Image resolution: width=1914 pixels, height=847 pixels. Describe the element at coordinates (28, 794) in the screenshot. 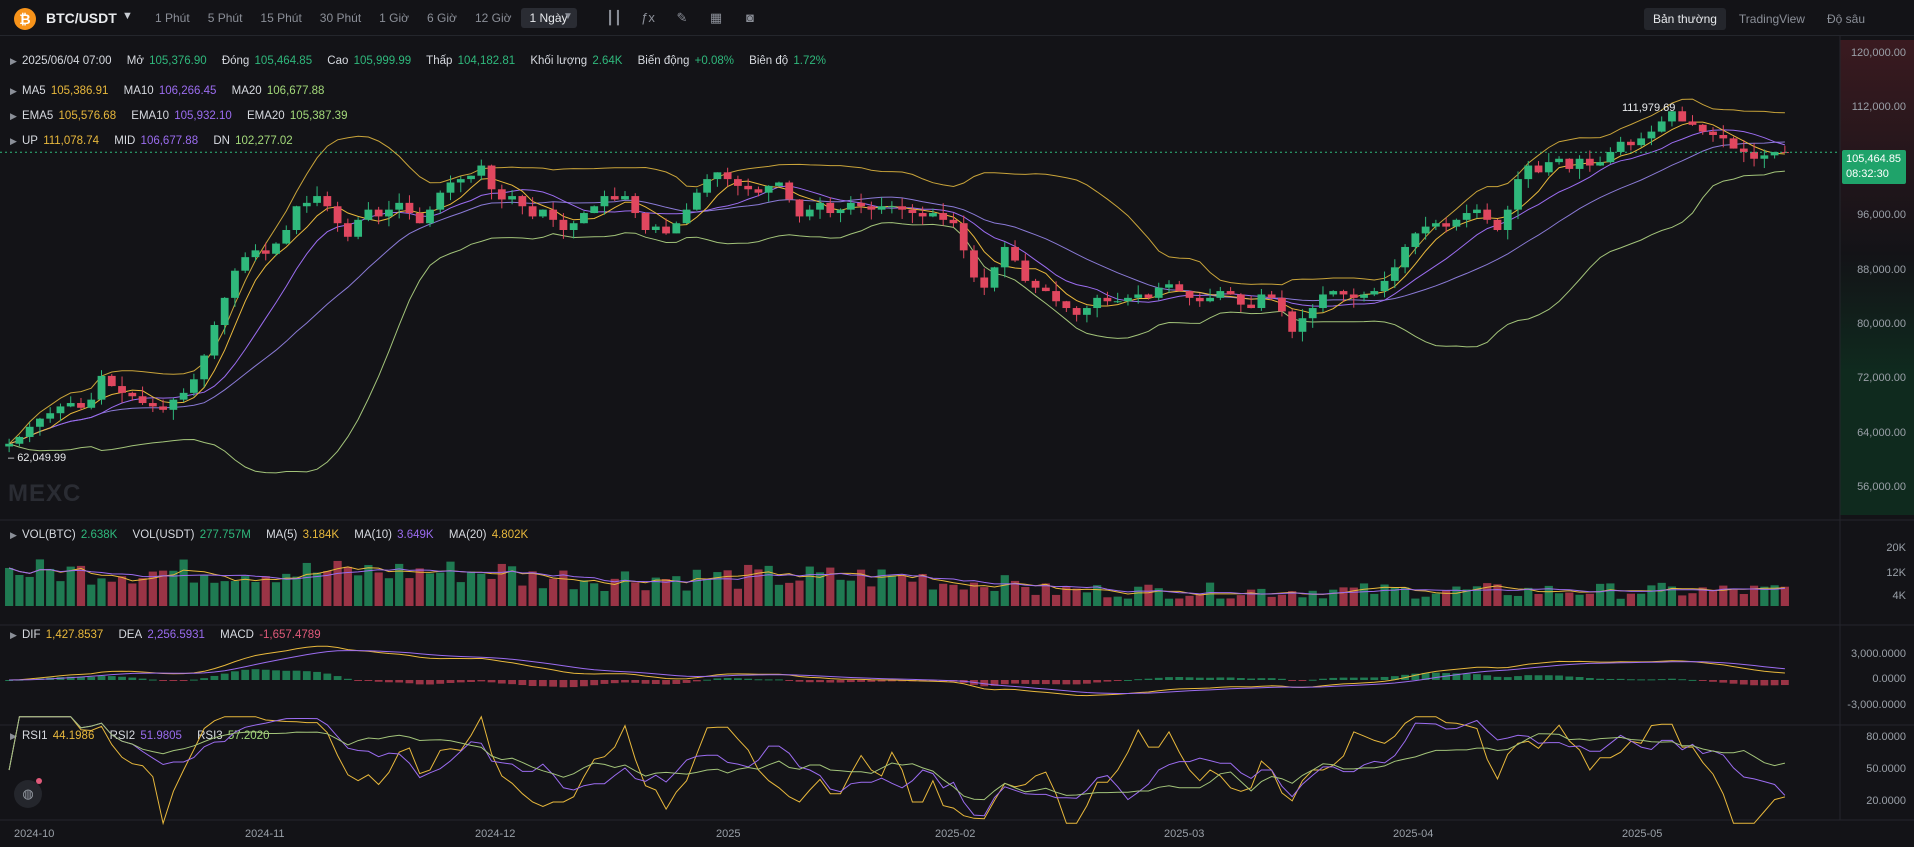

I see `layers-button: ◍` at that location.